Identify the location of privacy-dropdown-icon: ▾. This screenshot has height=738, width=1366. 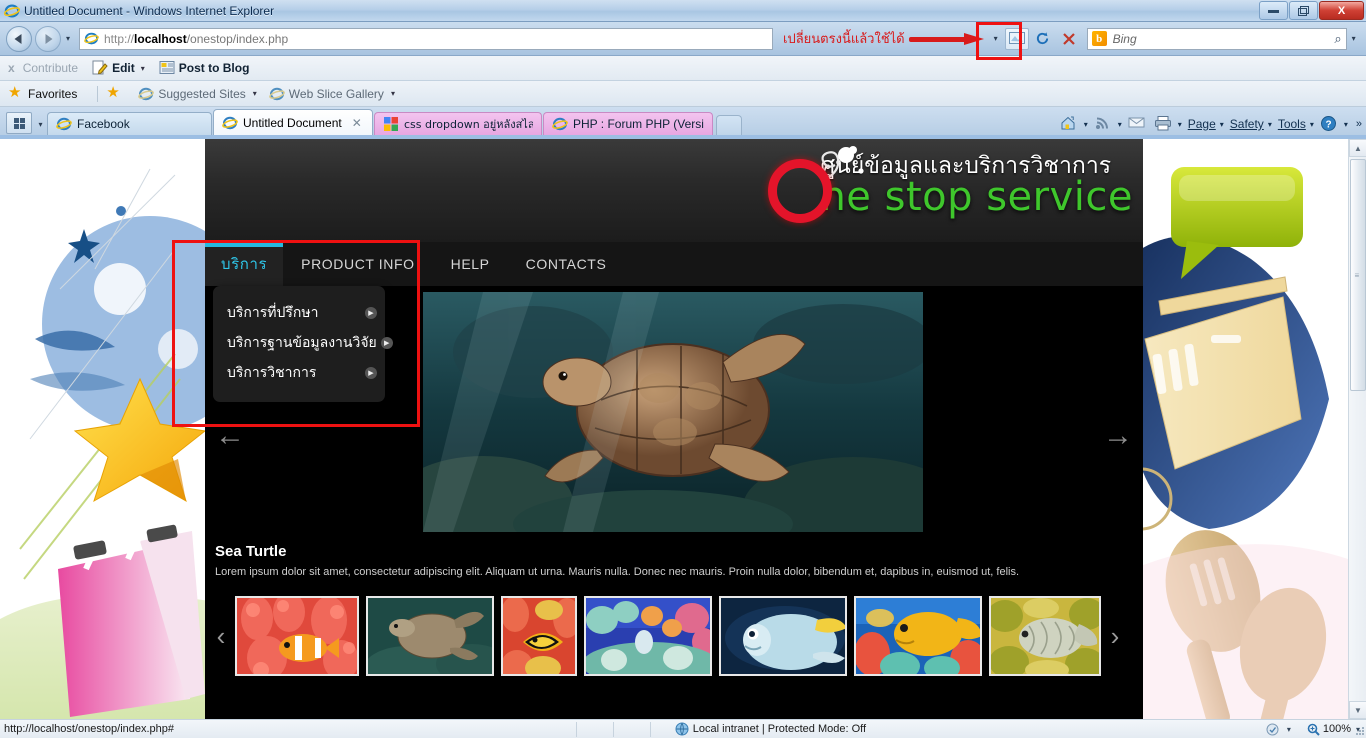
(1289, 729).